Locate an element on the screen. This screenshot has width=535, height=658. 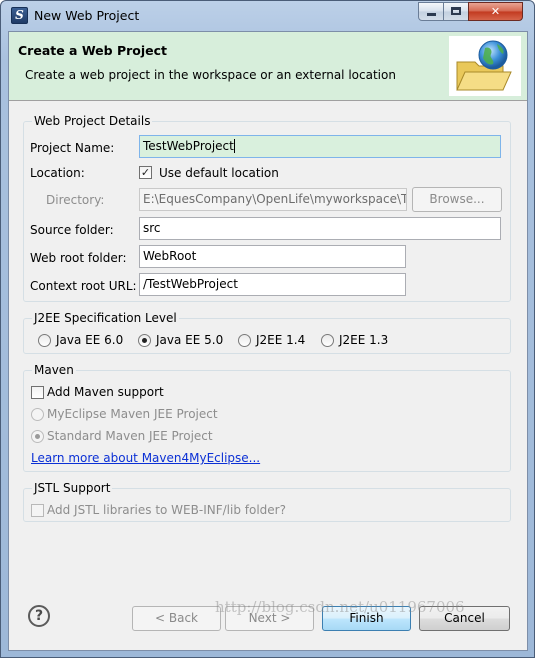
radio-label-java-ee-5: Java EE 5.0 is located at coordinates (190, 340).